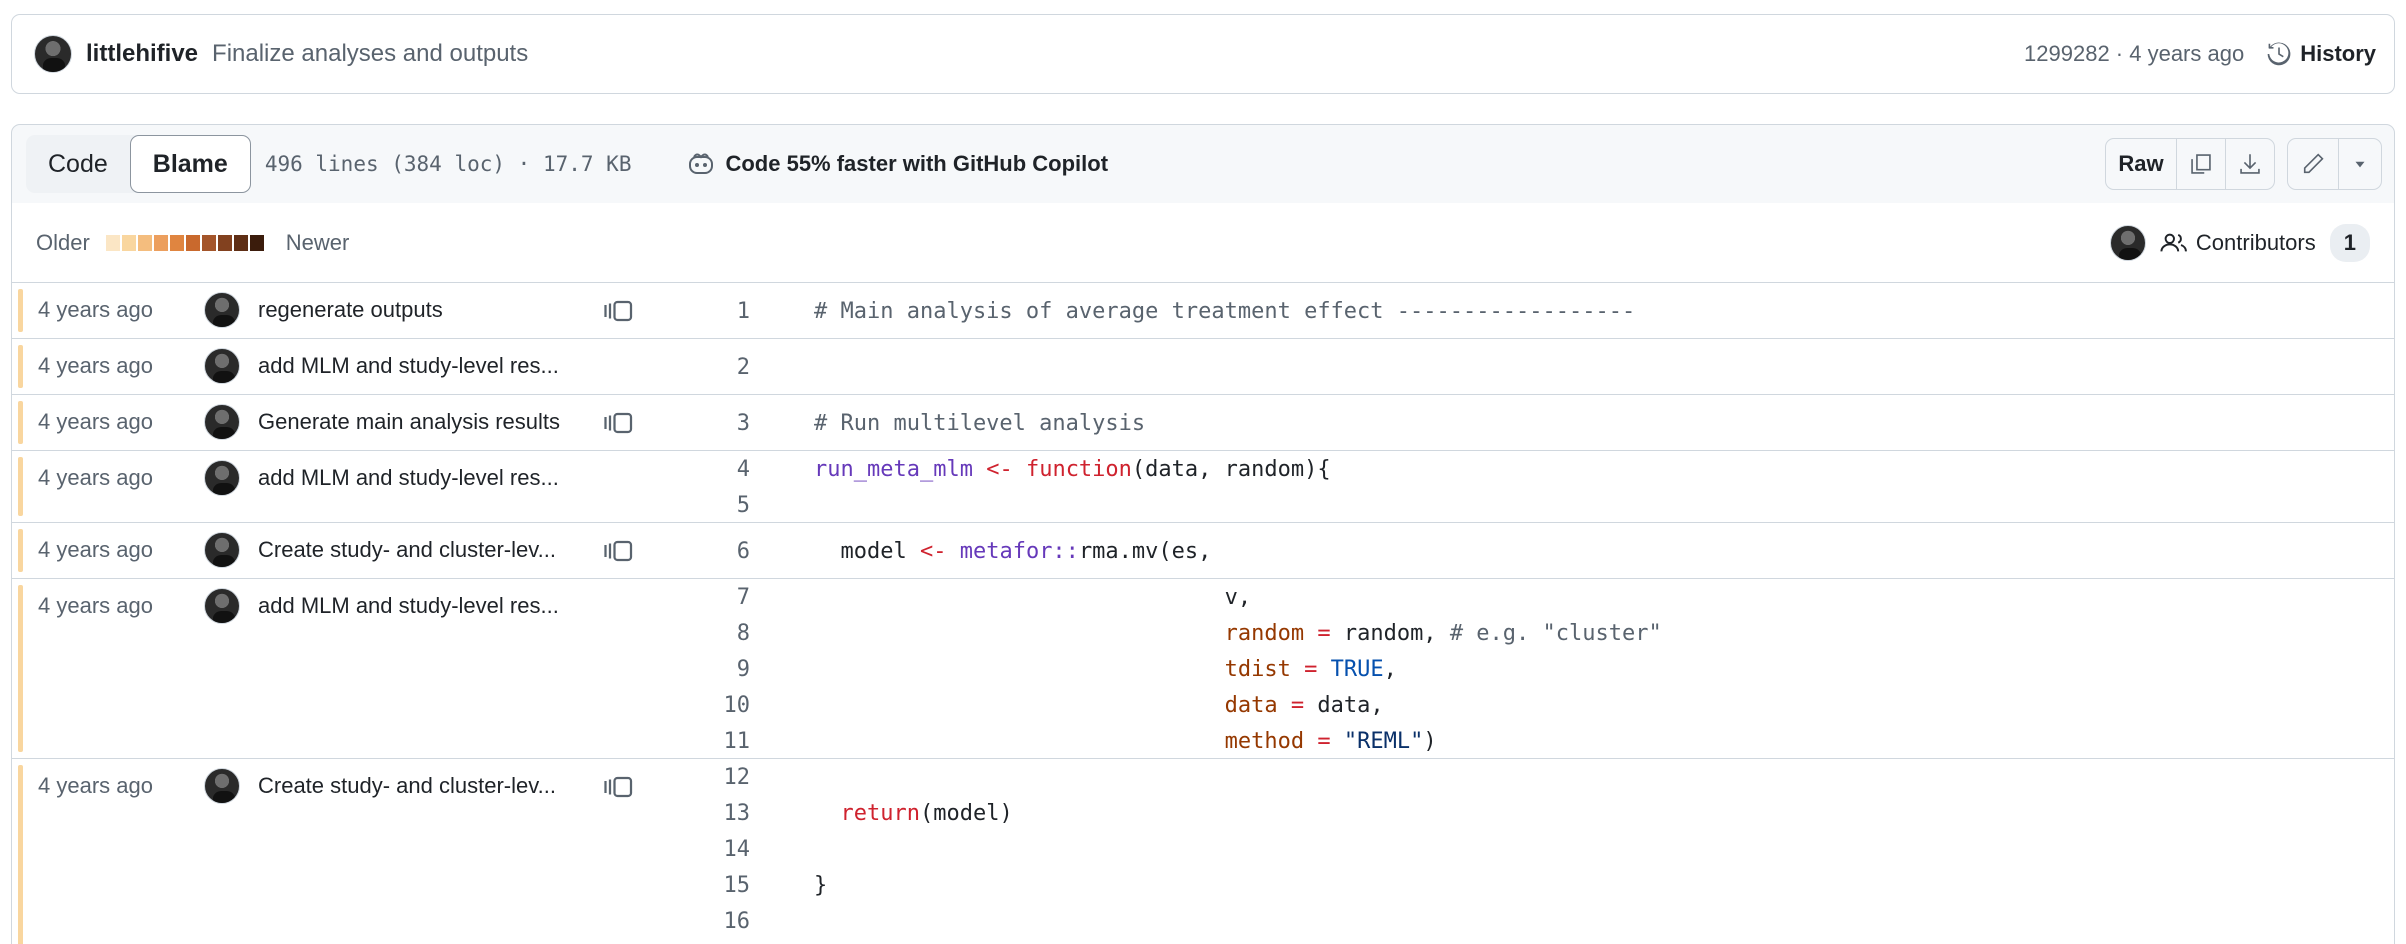 This screenshot has width=2406, height=944. I want to click on commit-author-link: littlehifive, so click(142, 54).